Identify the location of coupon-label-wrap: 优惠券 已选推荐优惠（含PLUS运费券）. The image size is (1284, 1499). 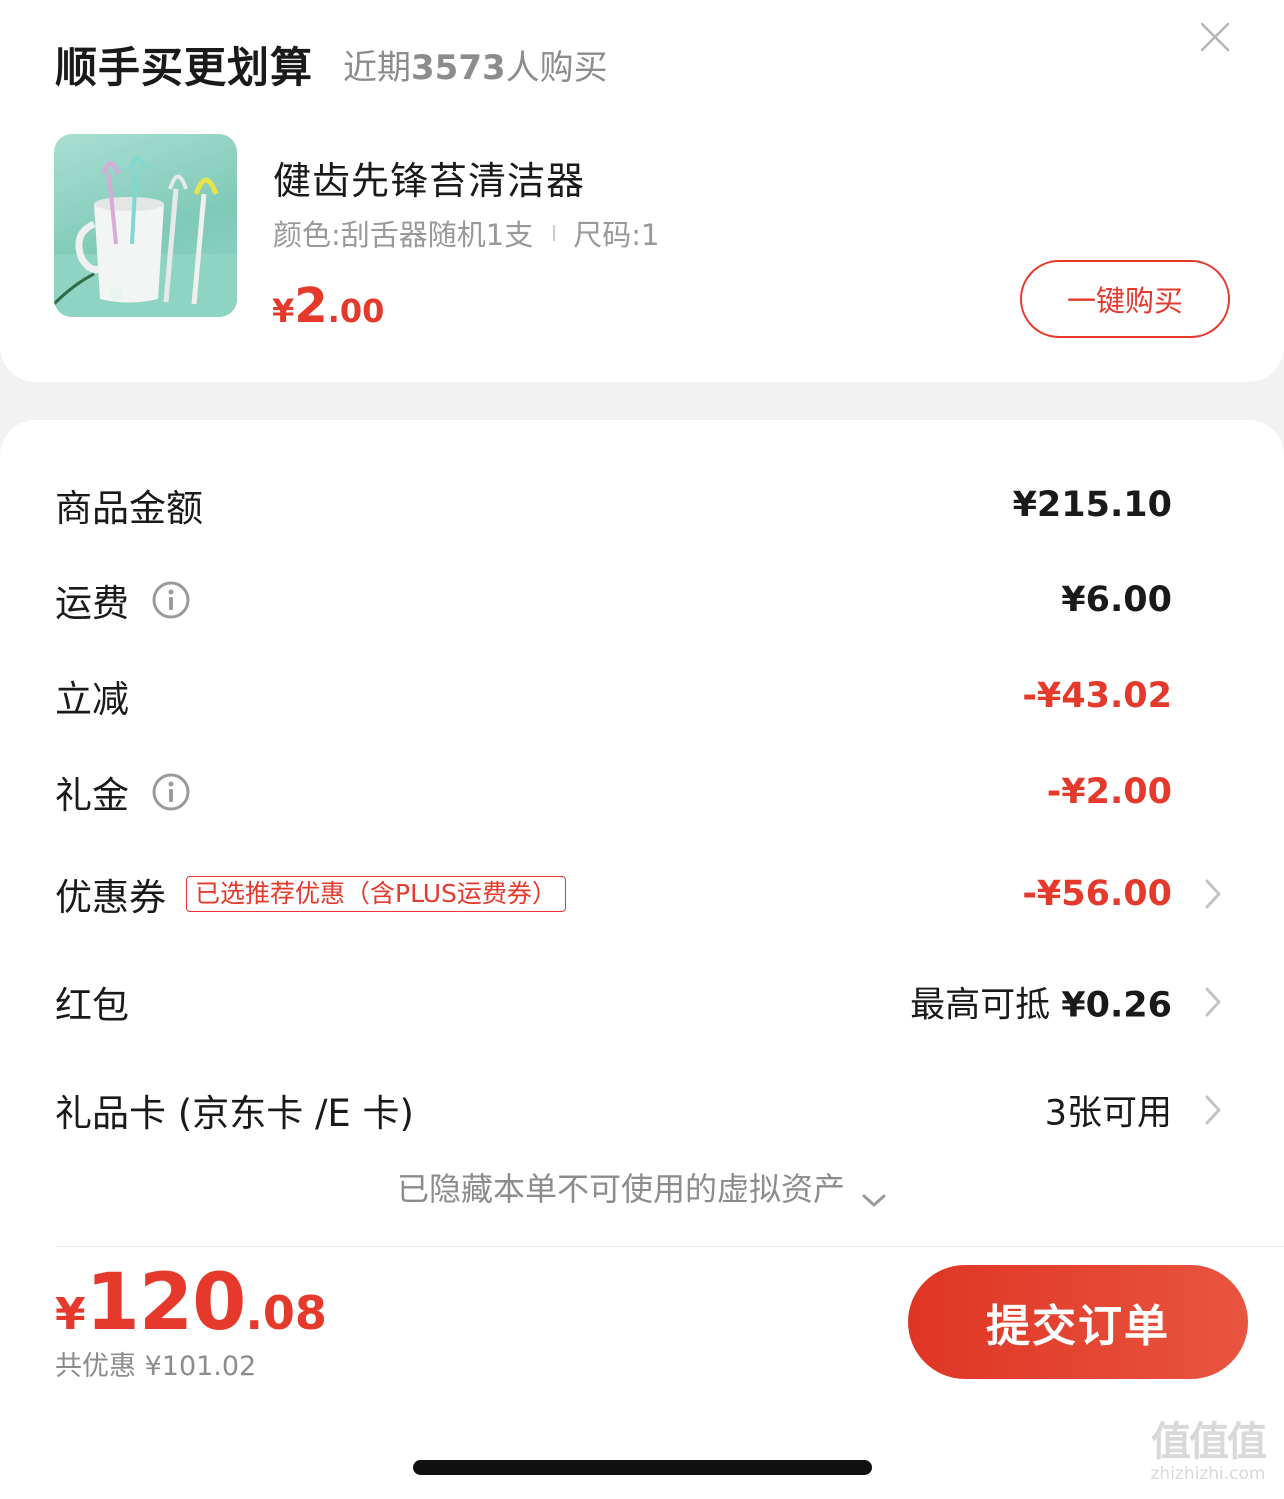
(310, 894).